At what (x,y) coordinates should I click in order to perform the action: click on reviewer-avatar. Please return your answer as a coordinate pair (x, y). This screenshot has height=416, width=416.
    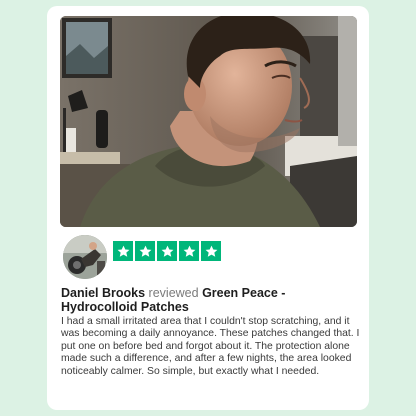
    Looking at the image, I should click on (85, 257).